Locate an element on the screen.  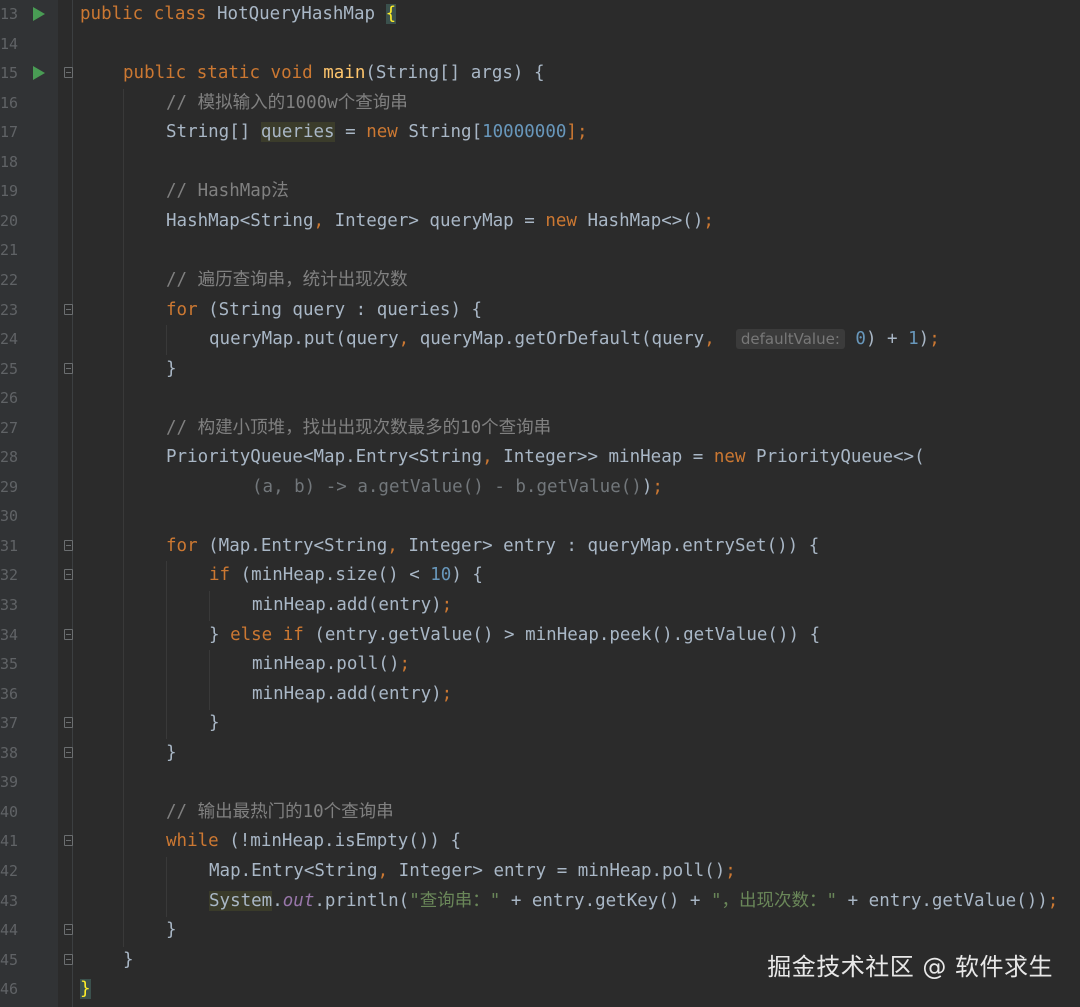
code-line: 44 } is located at coordinates (540, 931).